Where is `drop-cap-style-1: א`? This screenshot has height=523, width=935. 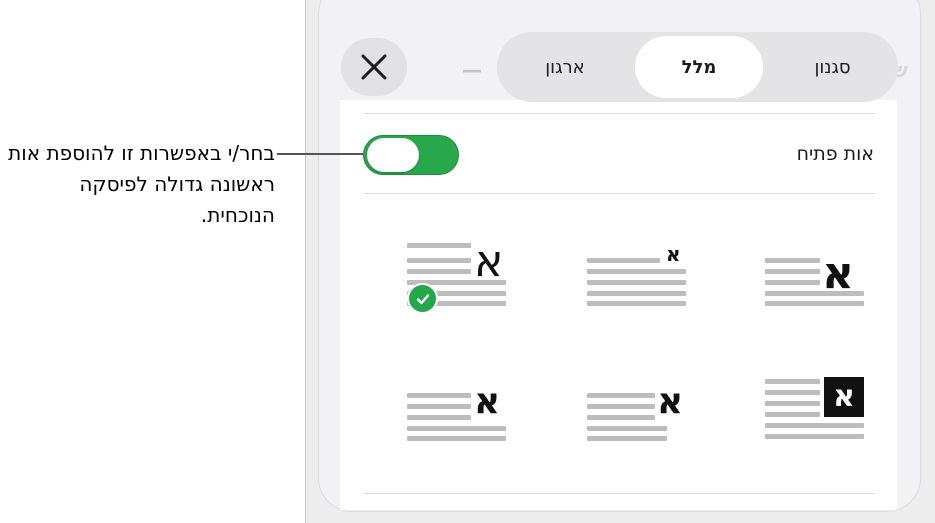 drop-cap-style-1: א is located at coordinates (815, 275).